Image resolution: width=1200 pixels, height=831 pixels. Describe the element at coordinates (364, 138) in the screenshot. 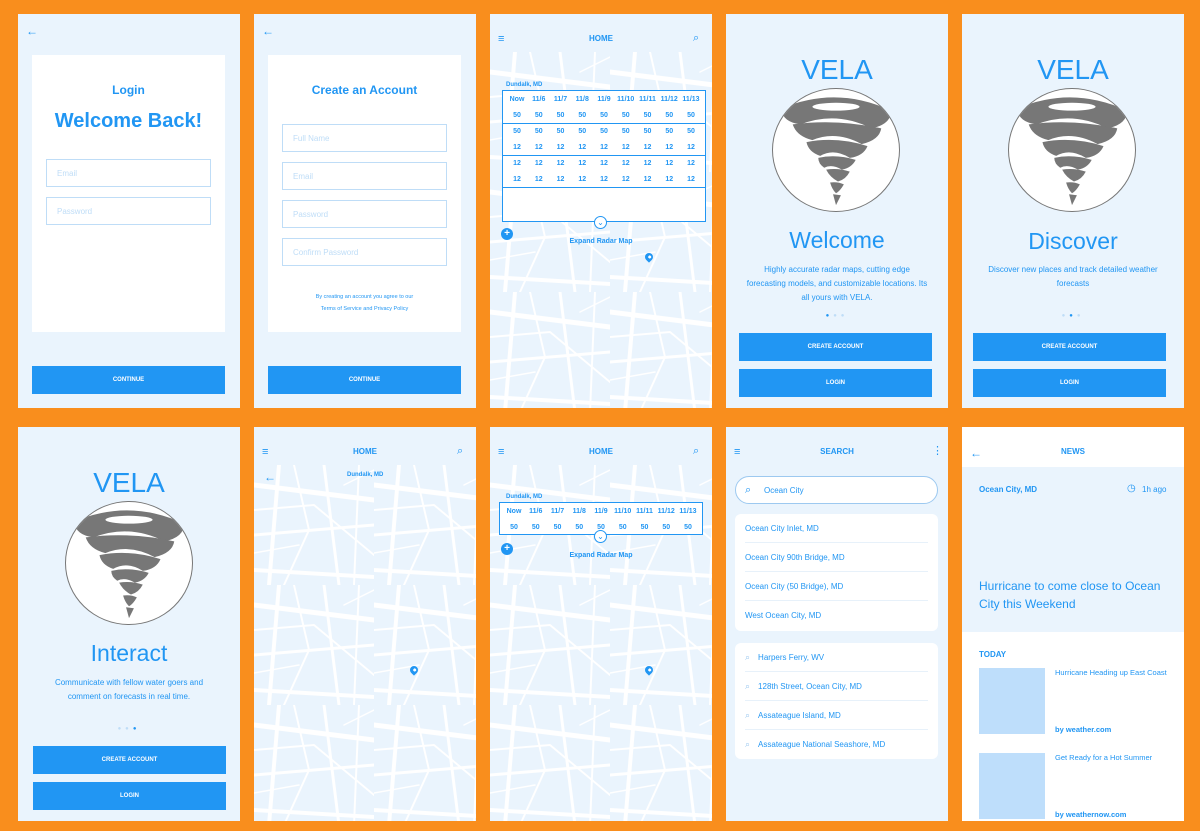

I see `full-name-field: Full Name` at that location.